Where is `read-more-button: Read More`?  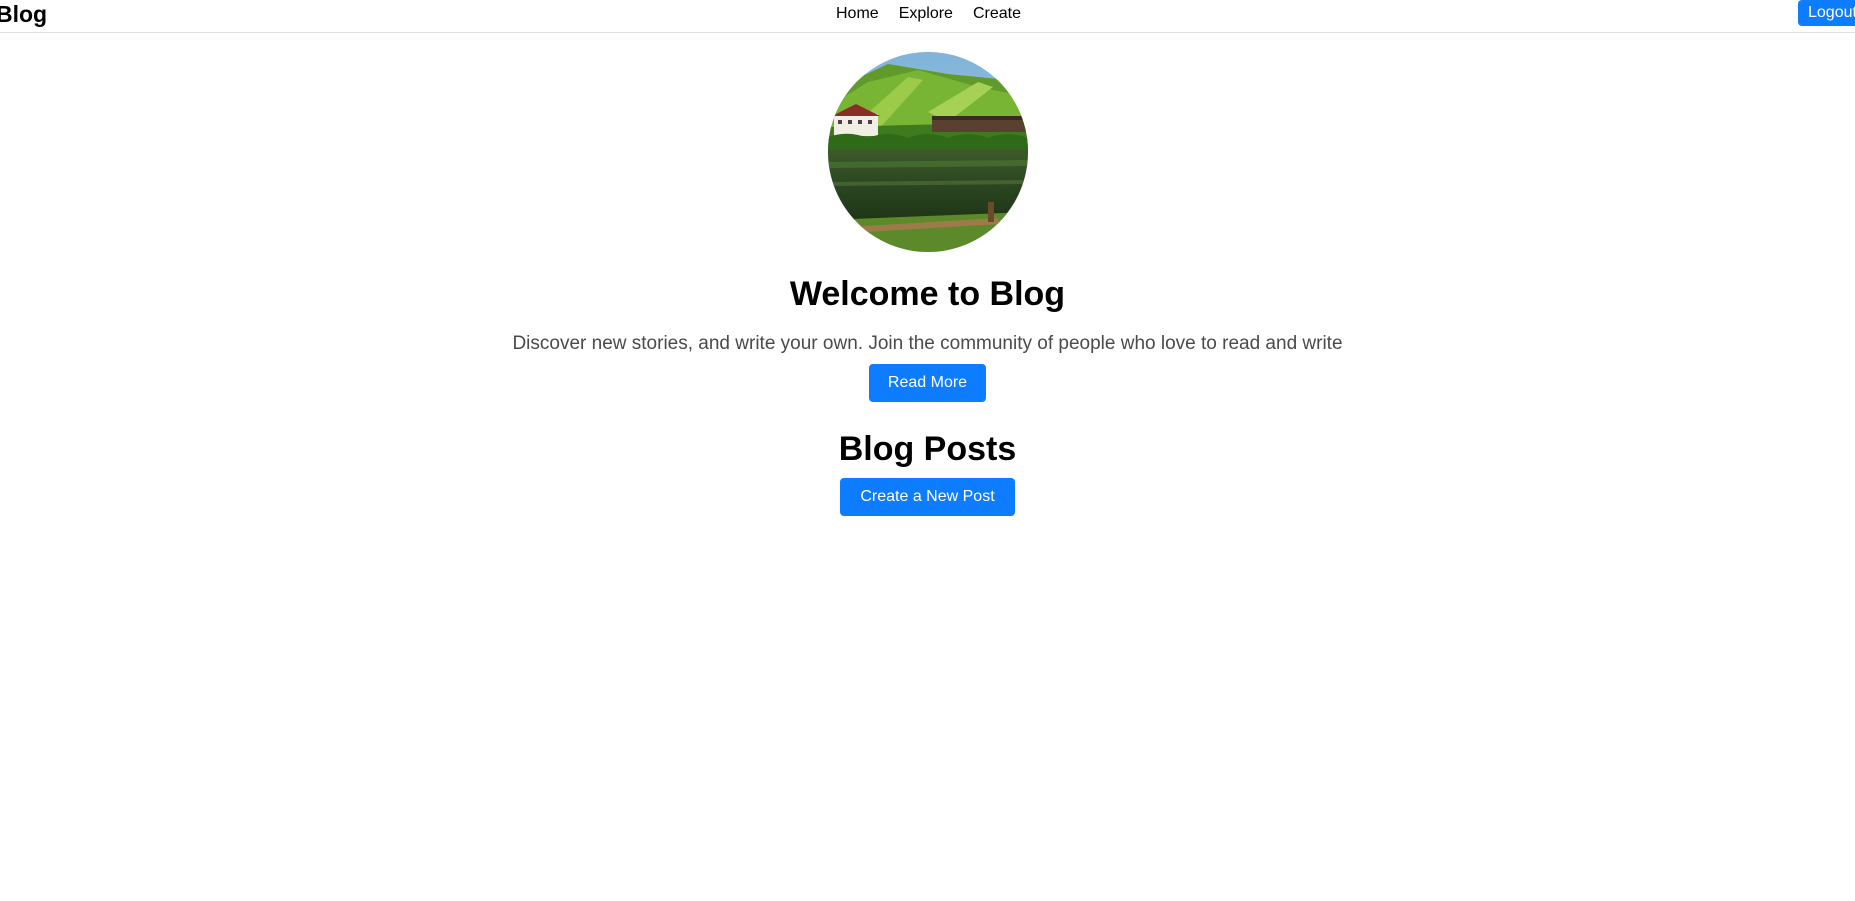
read-more-button: Read More is located at coordinates (927, 383).